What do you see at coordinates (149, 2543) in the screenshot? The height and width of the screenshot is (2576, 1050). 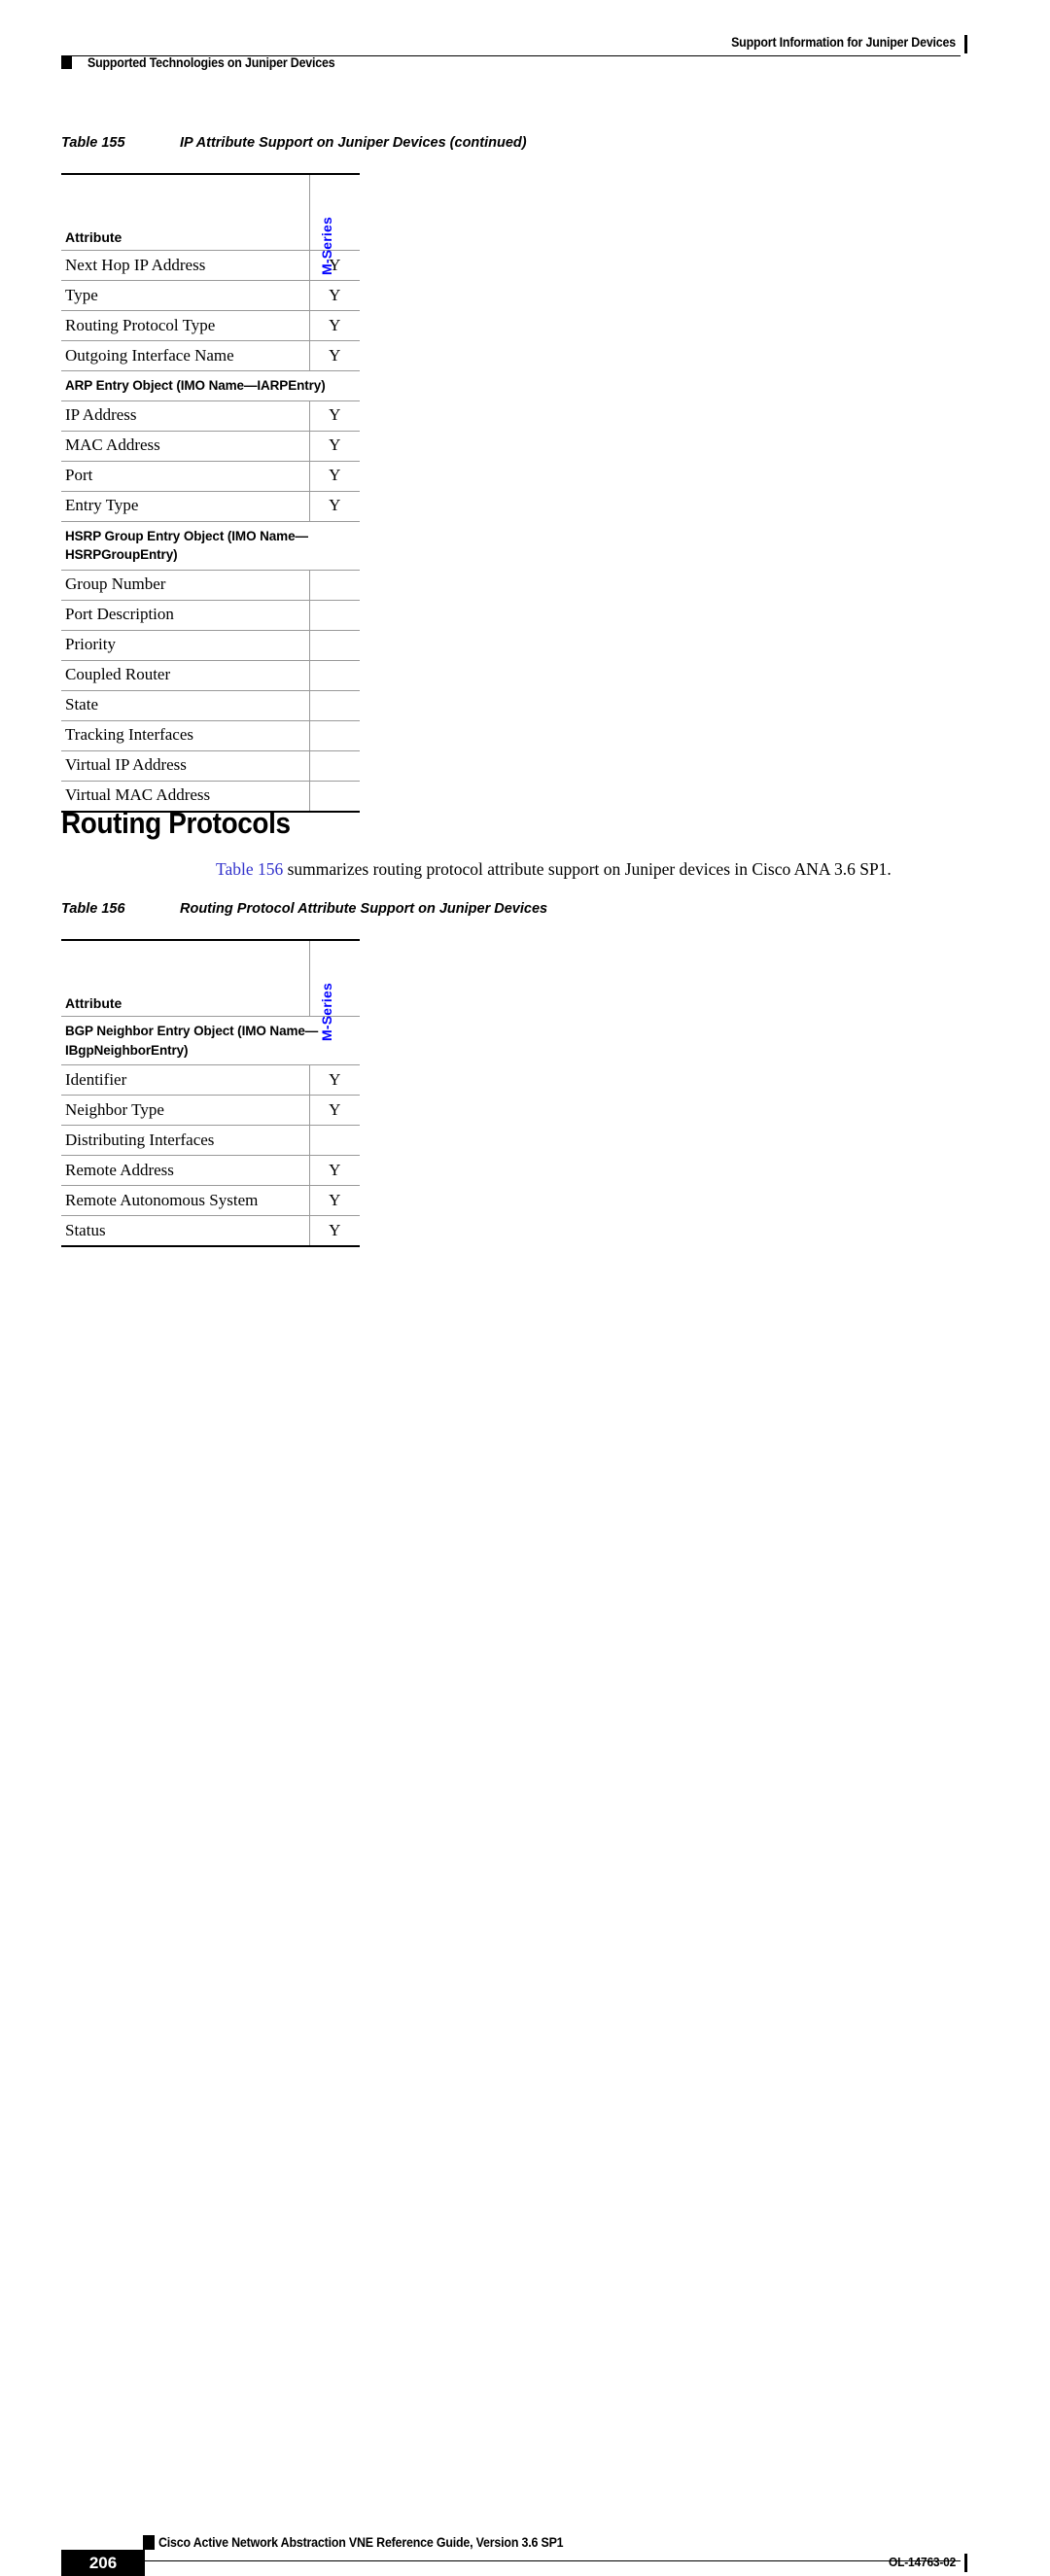 I see `footer-square-bullet-icon` at bounding box center [149, 2543].